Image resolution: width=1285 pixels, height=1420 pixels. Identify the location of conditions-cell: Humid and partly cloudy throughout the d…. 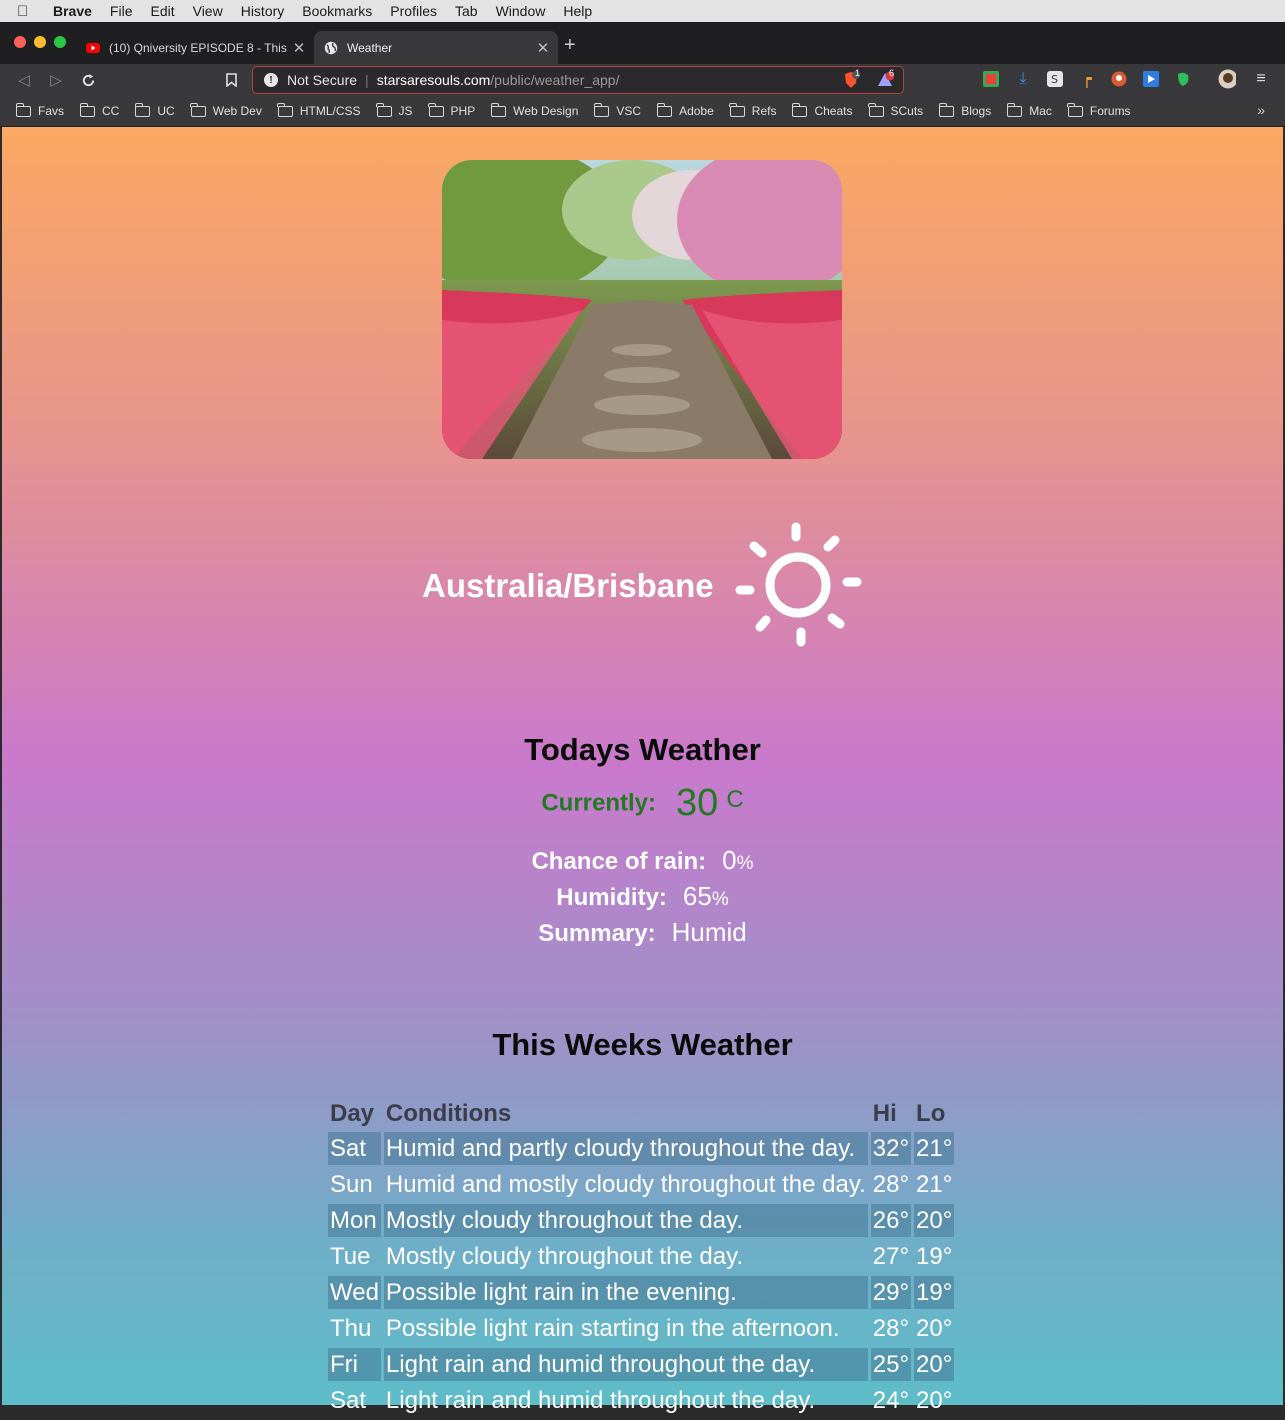
(625, 1148).